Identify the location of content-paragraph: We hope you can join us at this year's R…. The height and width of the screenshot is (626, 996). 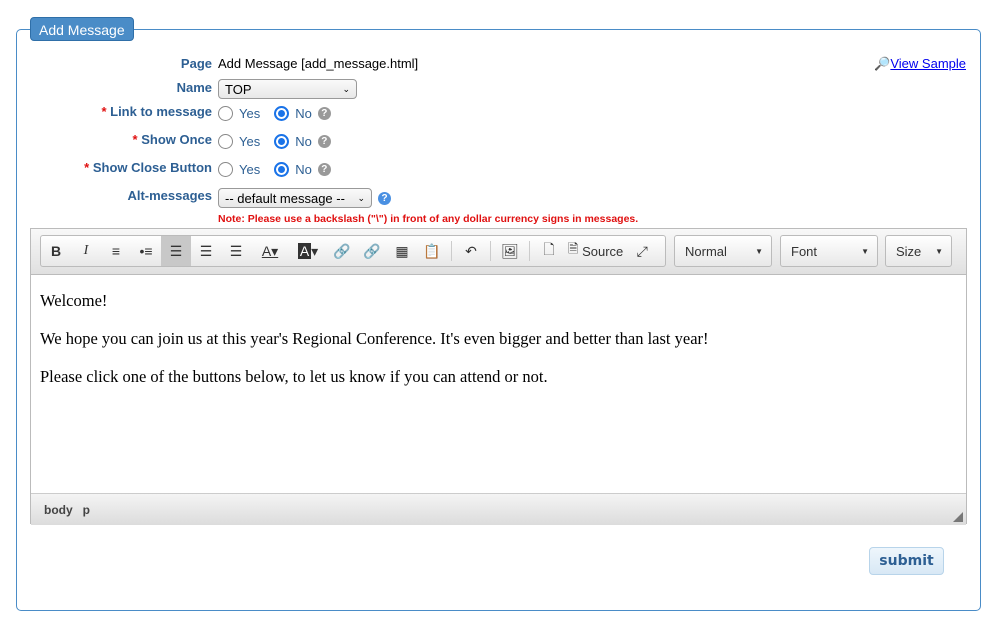
(374, 338).